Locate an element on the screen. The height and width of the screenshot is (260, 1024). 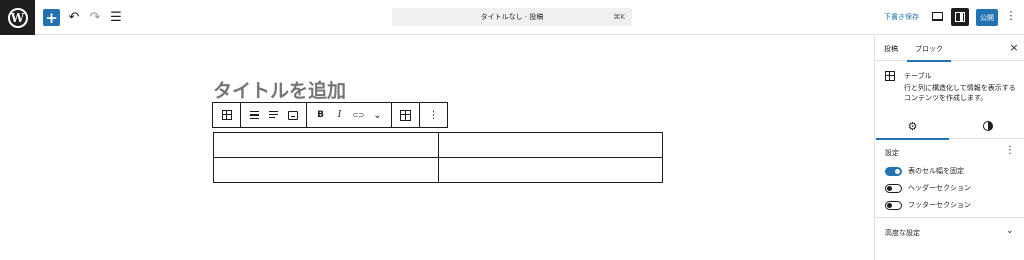
toggle-header-section: ヘッダーセクション is located at coordinates (928, 188).